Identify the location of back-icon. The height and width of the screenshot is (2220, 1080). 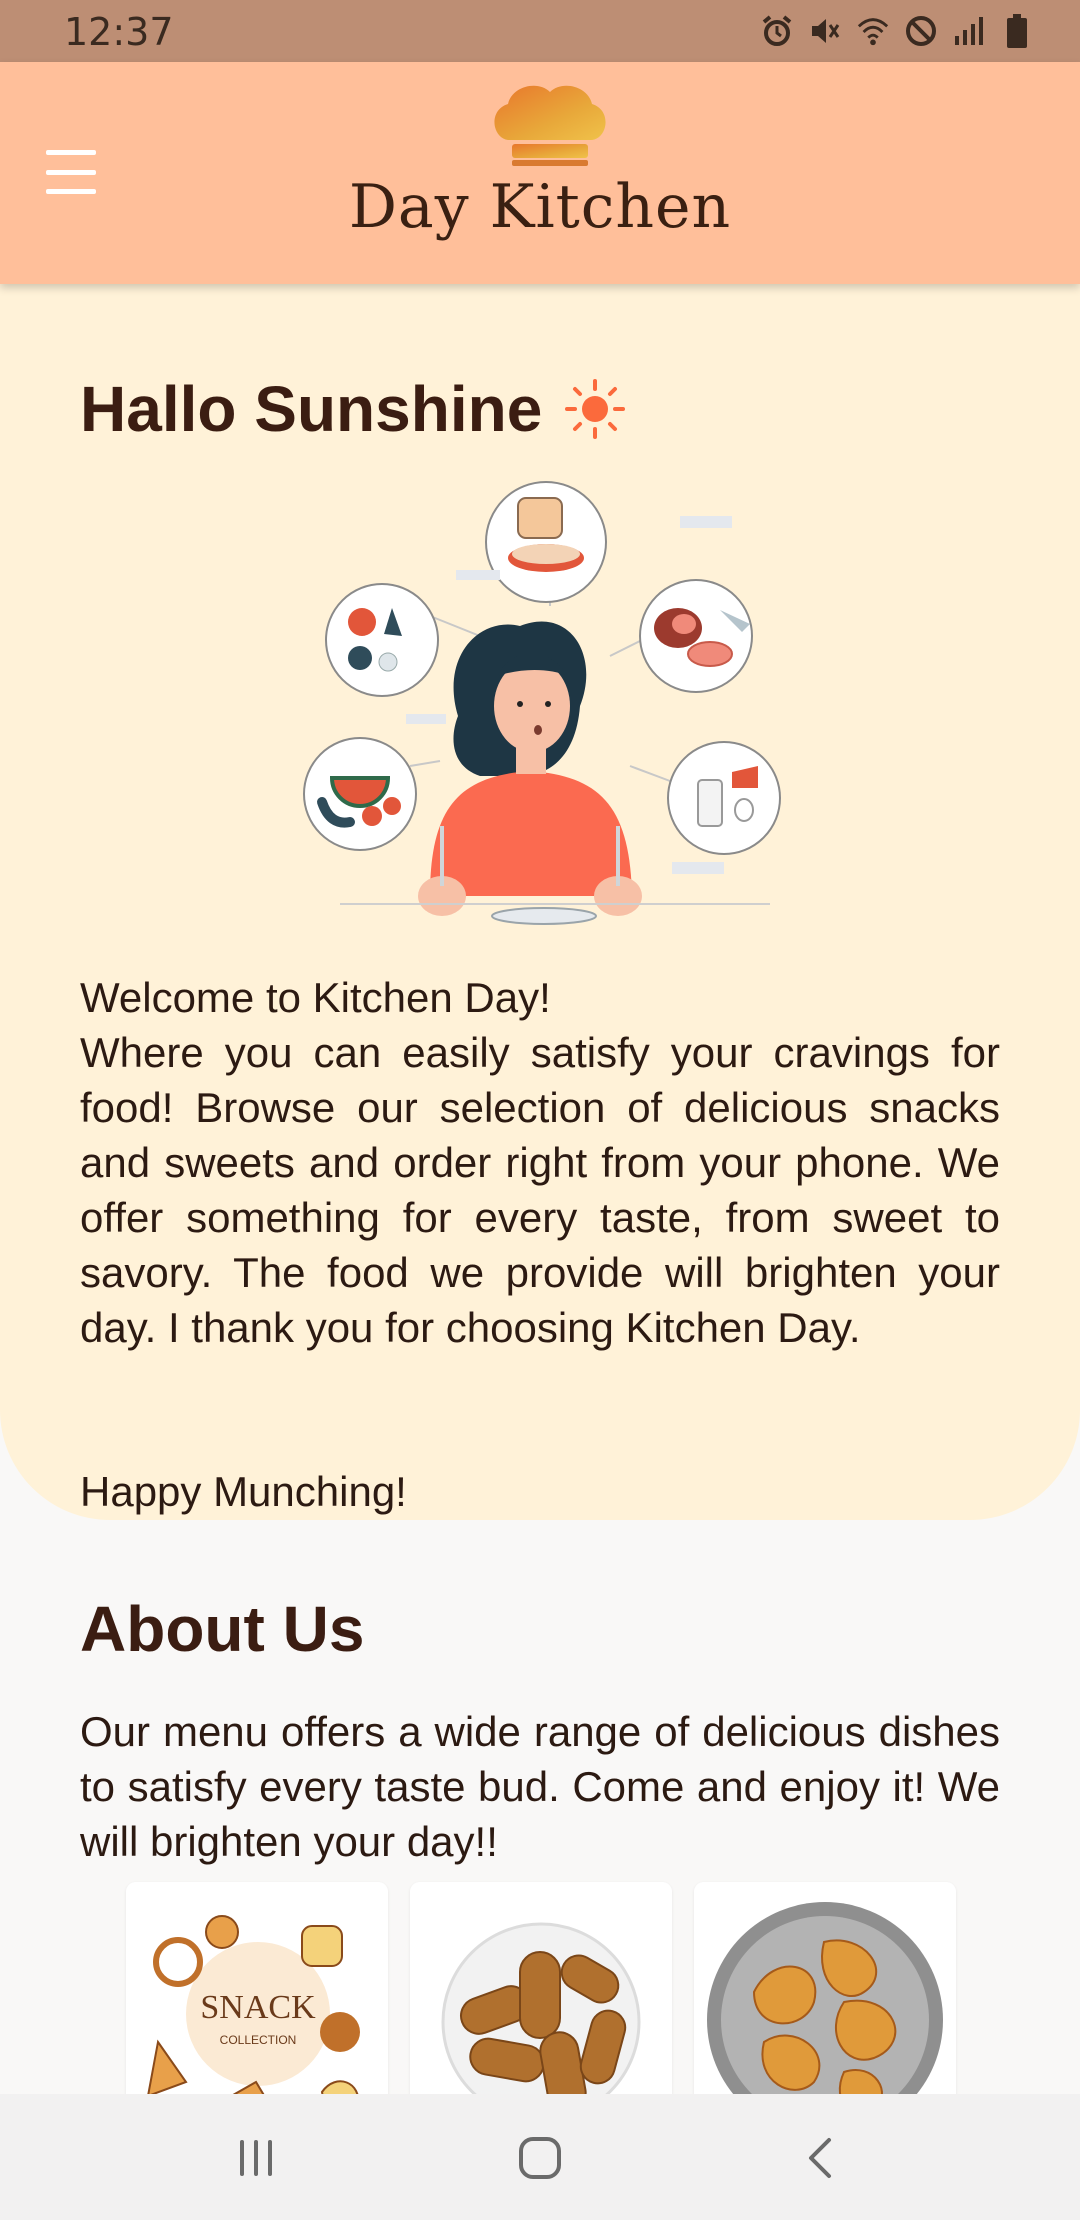
(820, 2158).